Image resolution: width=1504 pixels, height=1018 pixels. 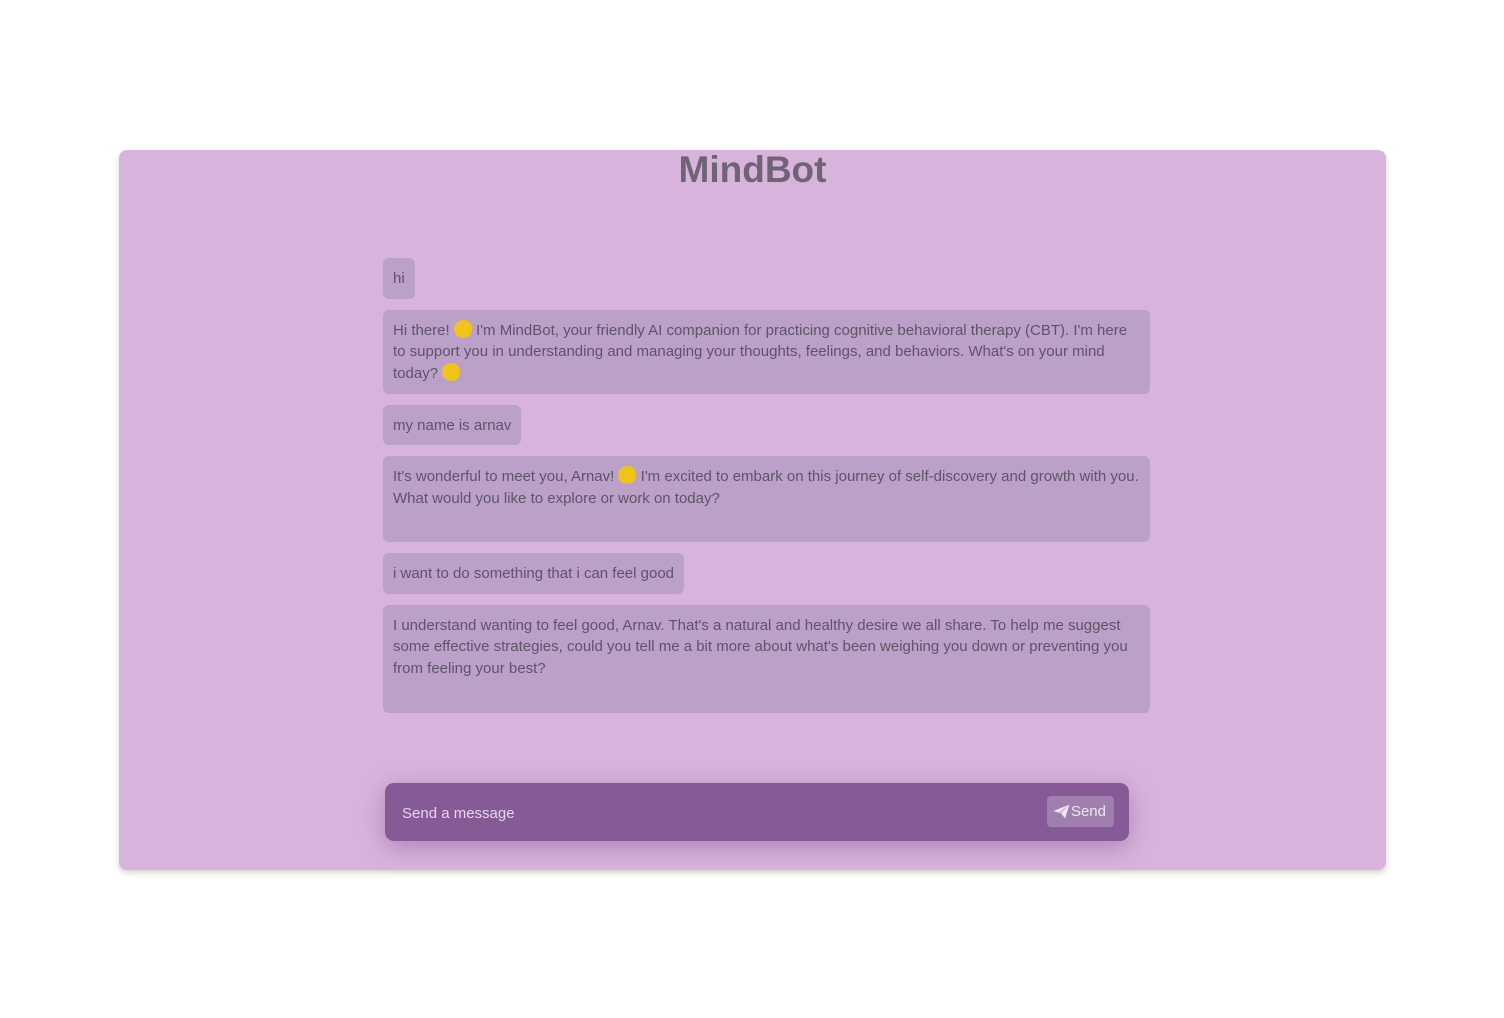 What do you see at coordinates (717, 813) in the screenshot?
I see `message-input` at bounding box center [717, 813].